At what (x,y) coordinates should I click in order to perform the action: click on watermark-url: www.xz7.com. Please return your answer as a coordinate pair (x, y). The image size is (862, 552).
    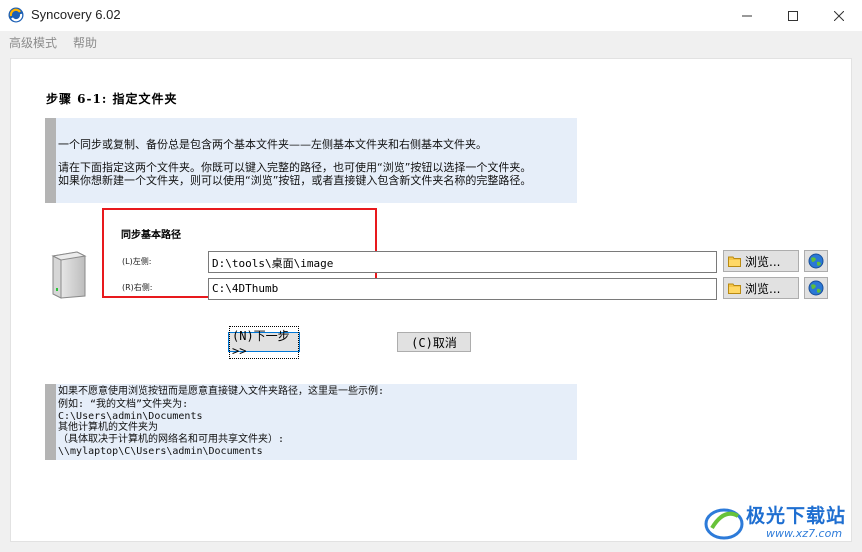
    Looking at the image, I should click on (804, 533).